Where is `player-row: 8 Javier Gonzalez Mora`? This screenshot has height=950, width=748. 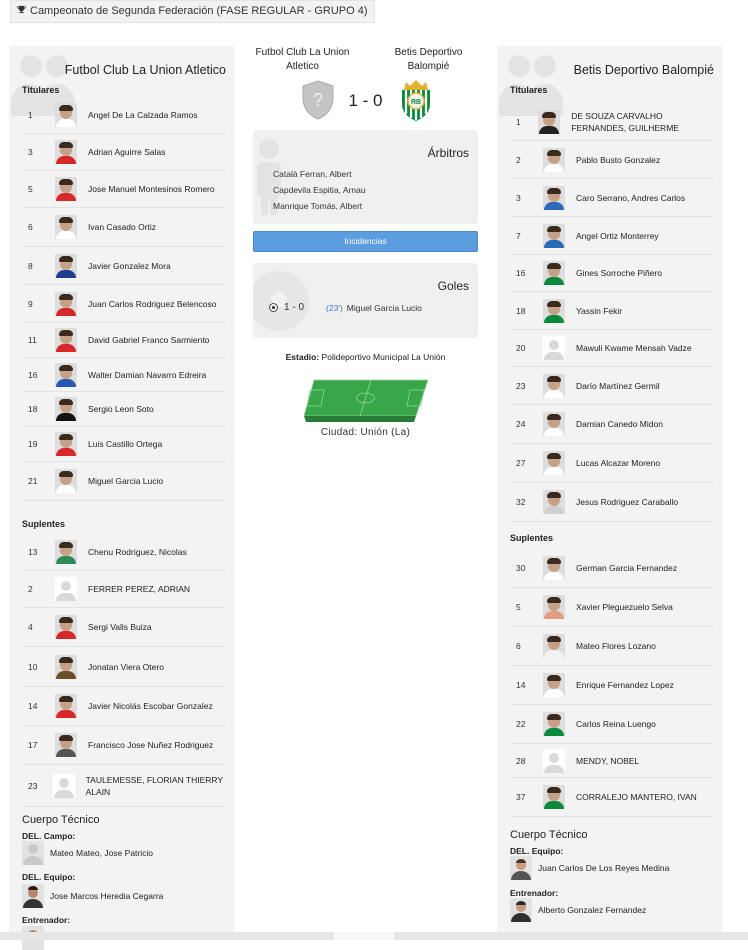
player-row: 8 Javier Gonzalez Mora is located at coordinates (123, 266).